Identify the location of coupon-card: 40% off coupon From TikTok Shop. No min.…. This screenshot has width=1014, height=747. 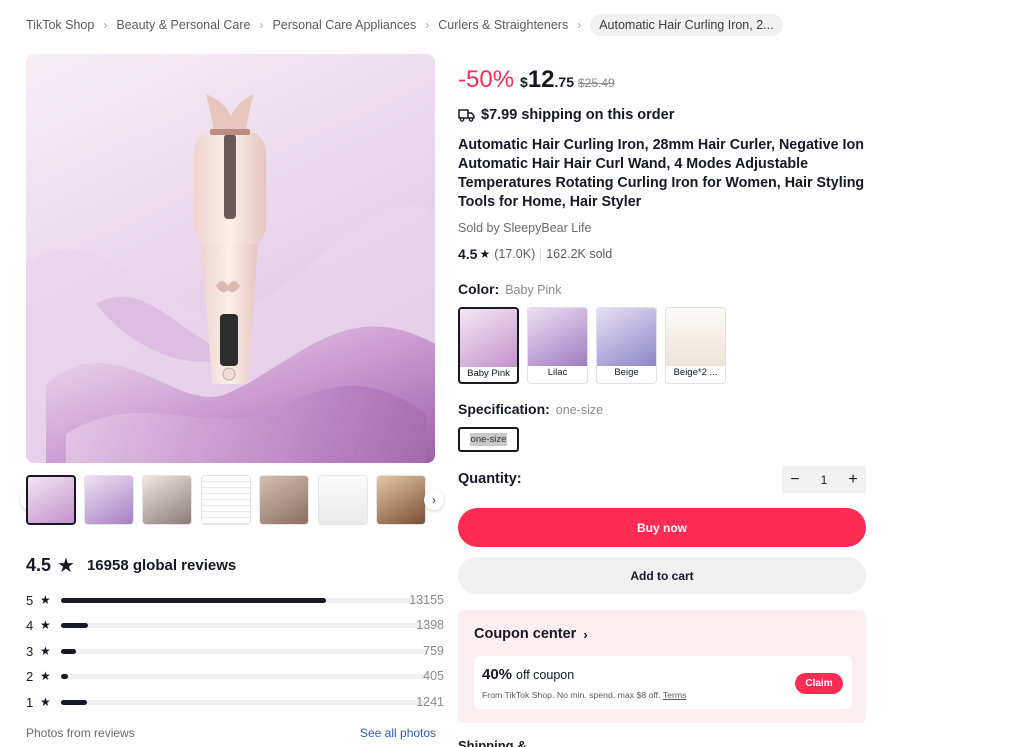
(663, 682).